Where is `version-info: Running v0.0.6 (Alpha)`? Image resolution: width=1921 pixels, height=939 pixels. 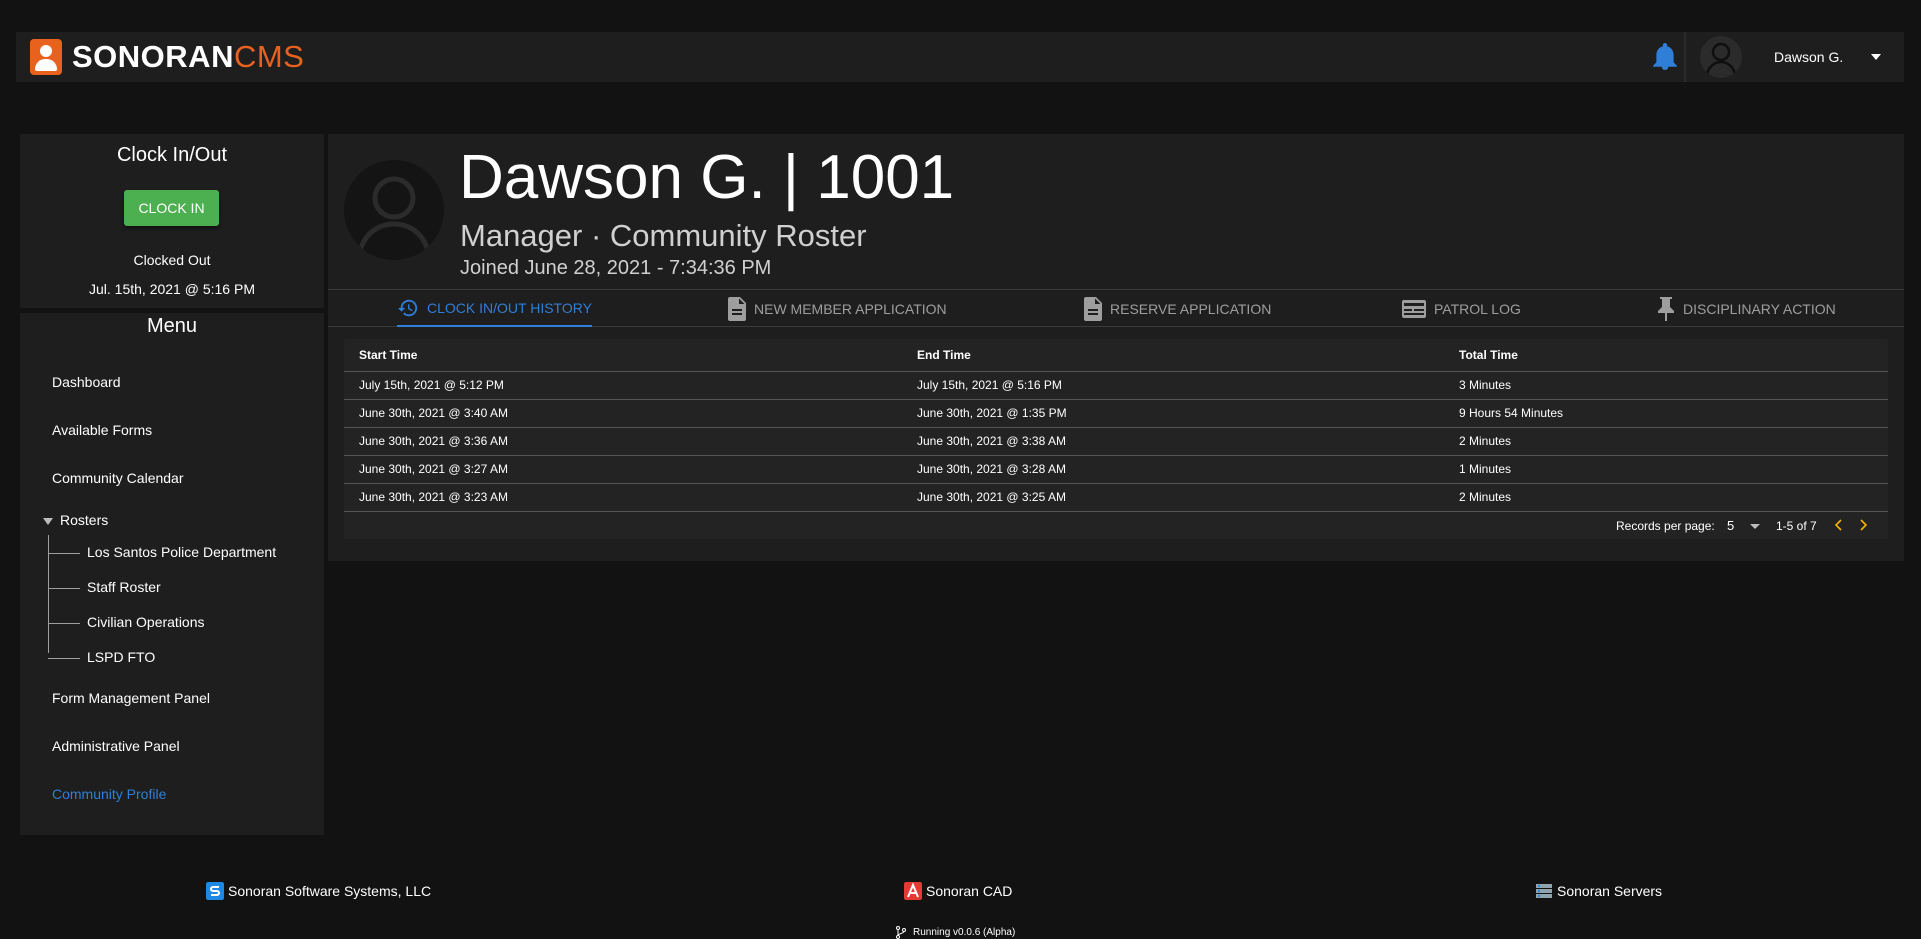 version-info: Running v0.0.6 (Alpha) is located at coordinates (955, 932).